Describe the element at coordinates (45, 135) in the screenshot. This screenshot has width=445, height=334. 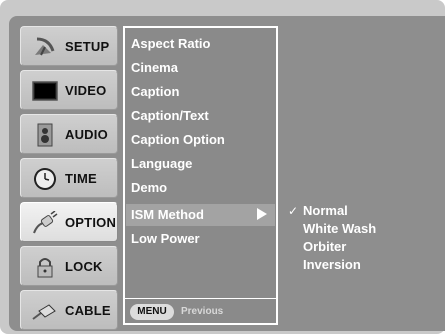
I see `speaker-icon` at that location.